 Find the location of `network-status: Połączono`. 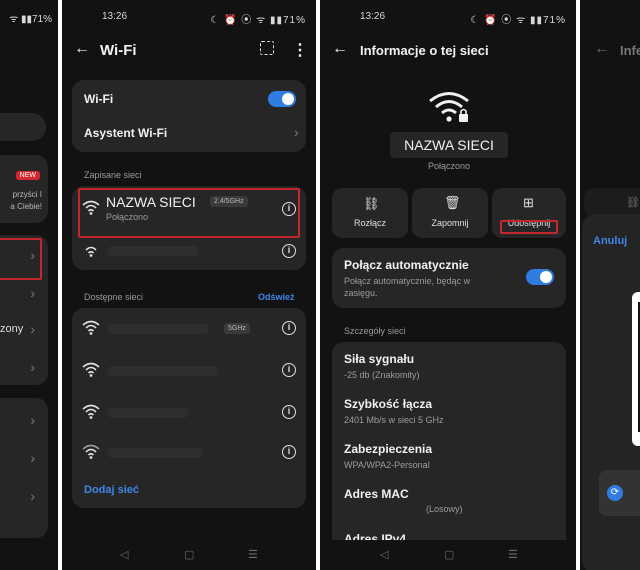

network-status: Połączono is located at coordinates (449, 166).